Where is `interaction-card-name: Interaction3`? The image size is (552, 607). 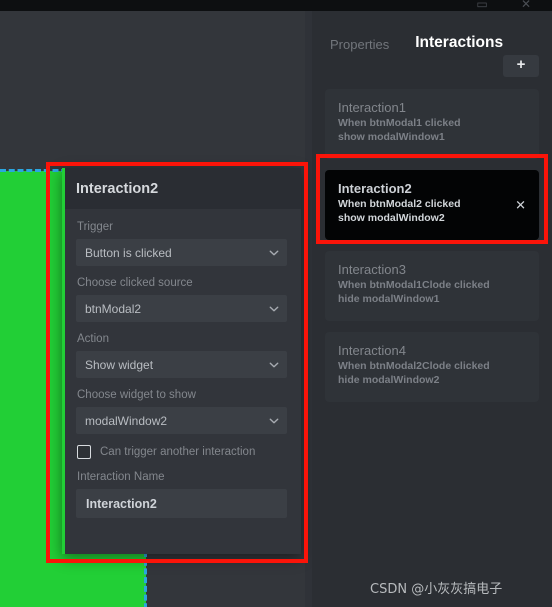
interaction-card-name: Interaction3 is located at coordinates (372, 269).